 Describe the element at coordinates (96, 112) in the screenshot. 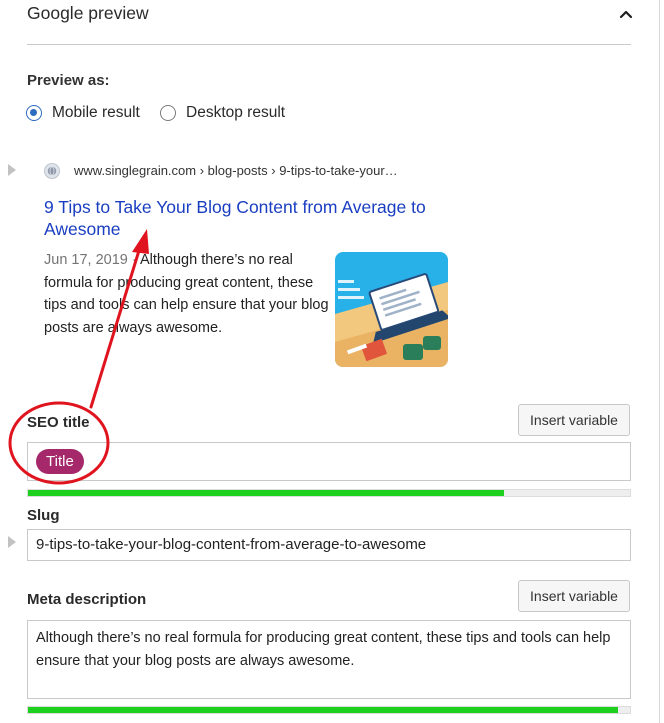

I see `mobile-result-label: Mobile result` at that location.